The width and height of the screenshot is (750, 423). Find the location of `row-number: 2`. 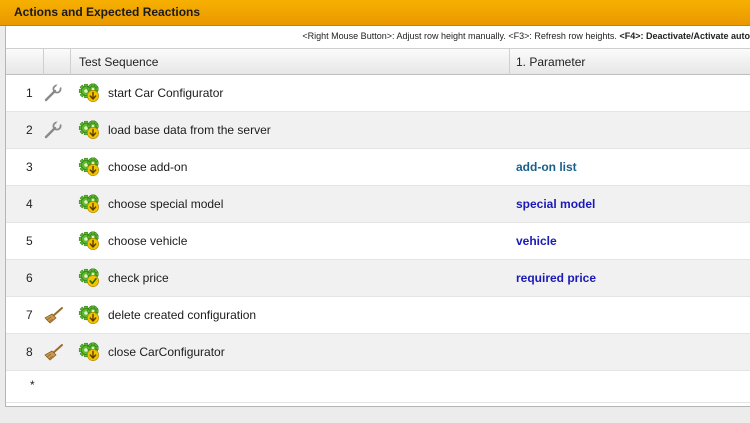

row-number: 2 is located at coordinates (29, 130).